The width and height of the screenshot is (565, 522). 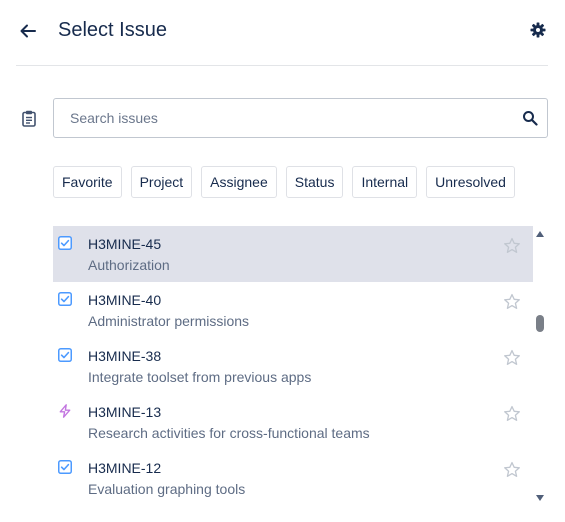 I want to click on page-title: Select Issue, so click(x=112, y=30).